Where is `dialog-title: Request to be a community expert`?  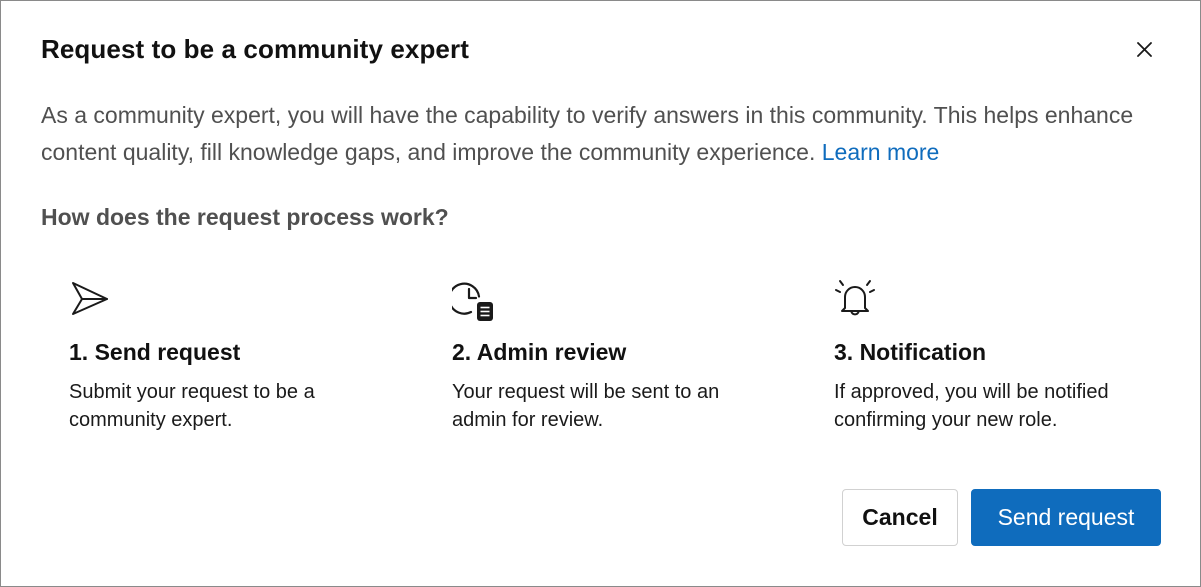
dialog-title: Request to be a community expert is located at coordinates (255, 49).